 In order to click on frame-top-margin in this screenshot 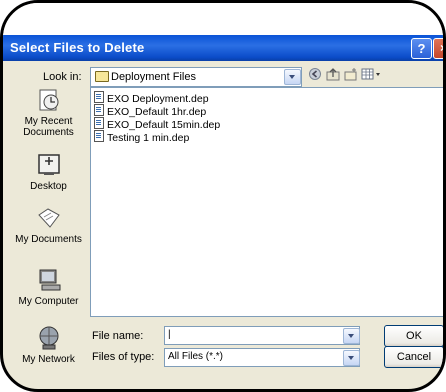, I will do `click(223, 19)`.